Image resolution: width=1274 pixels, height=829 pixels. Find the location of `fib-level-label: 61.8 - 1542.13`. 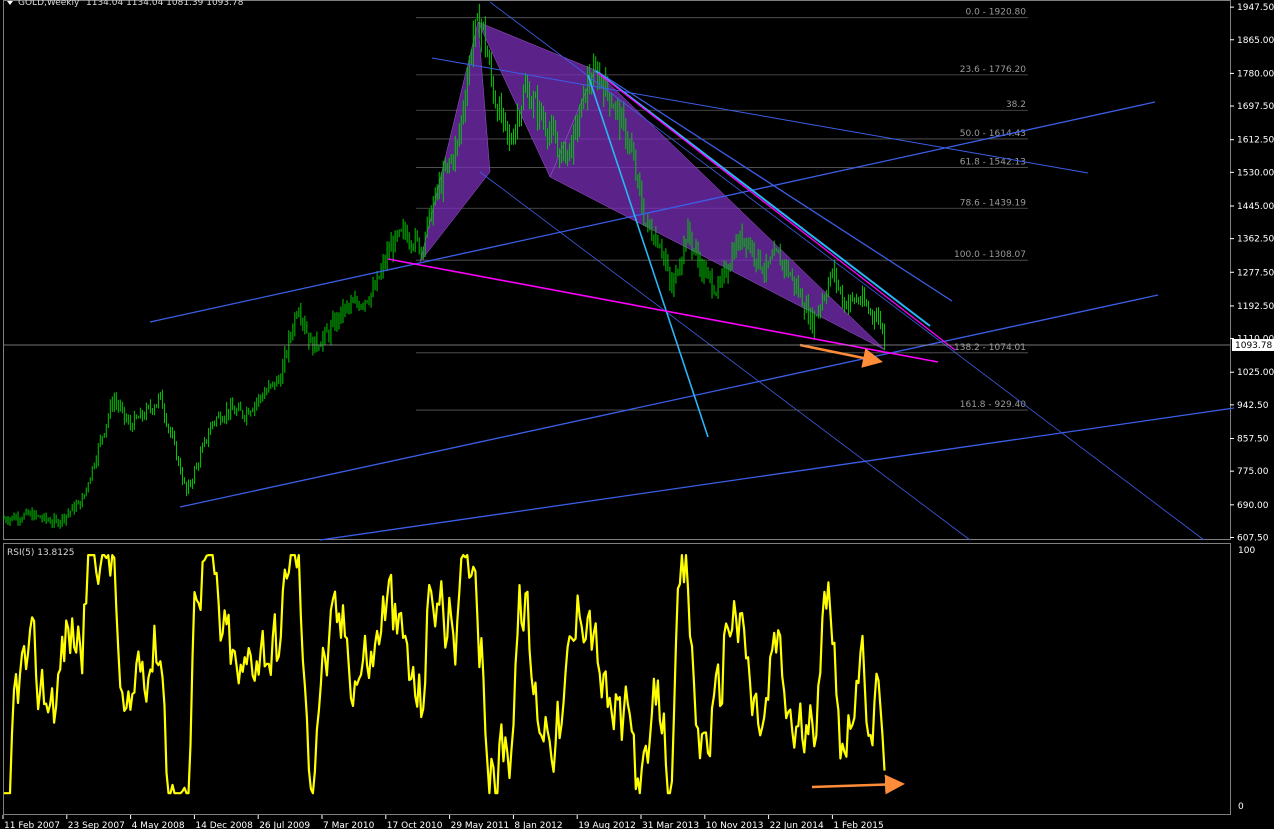

fib-level-label: 61.8 - 1542.13 is located at coordinates (993, 163).